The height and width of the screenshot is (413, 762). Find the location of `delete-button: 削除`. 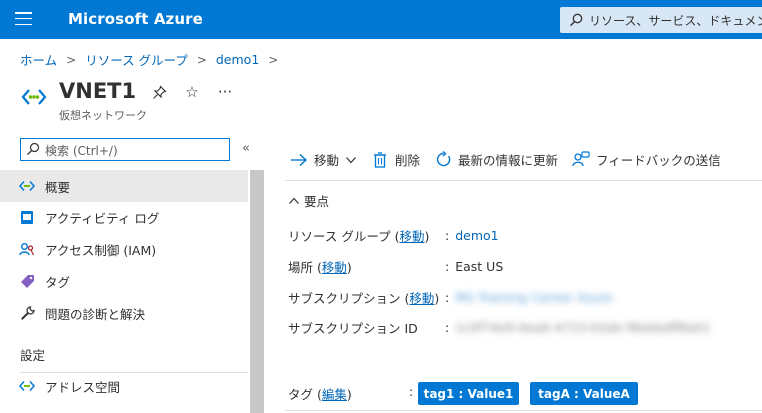

delete-button: 削除 is located at coordinates (395, 159).